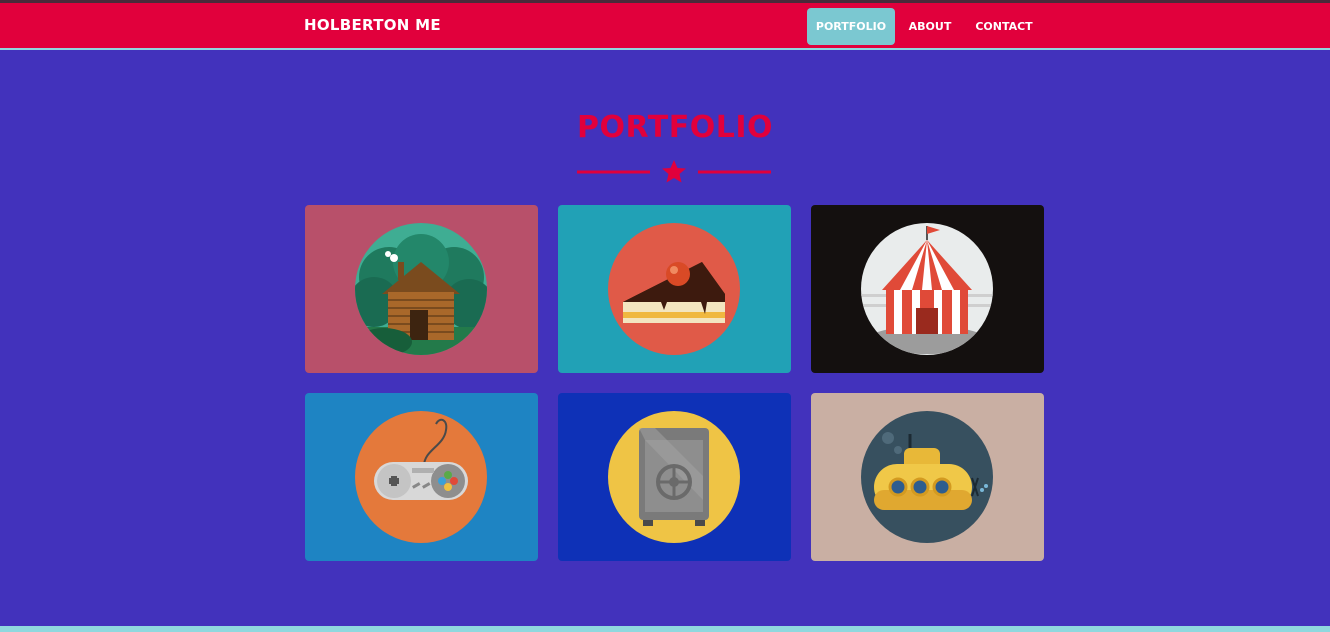 The width and height of the screenshot is (1330, 632). What do you see at coordinates (665, 629) in the screenshot?
I see `bottom-strip` at bounding box center [665, 629].